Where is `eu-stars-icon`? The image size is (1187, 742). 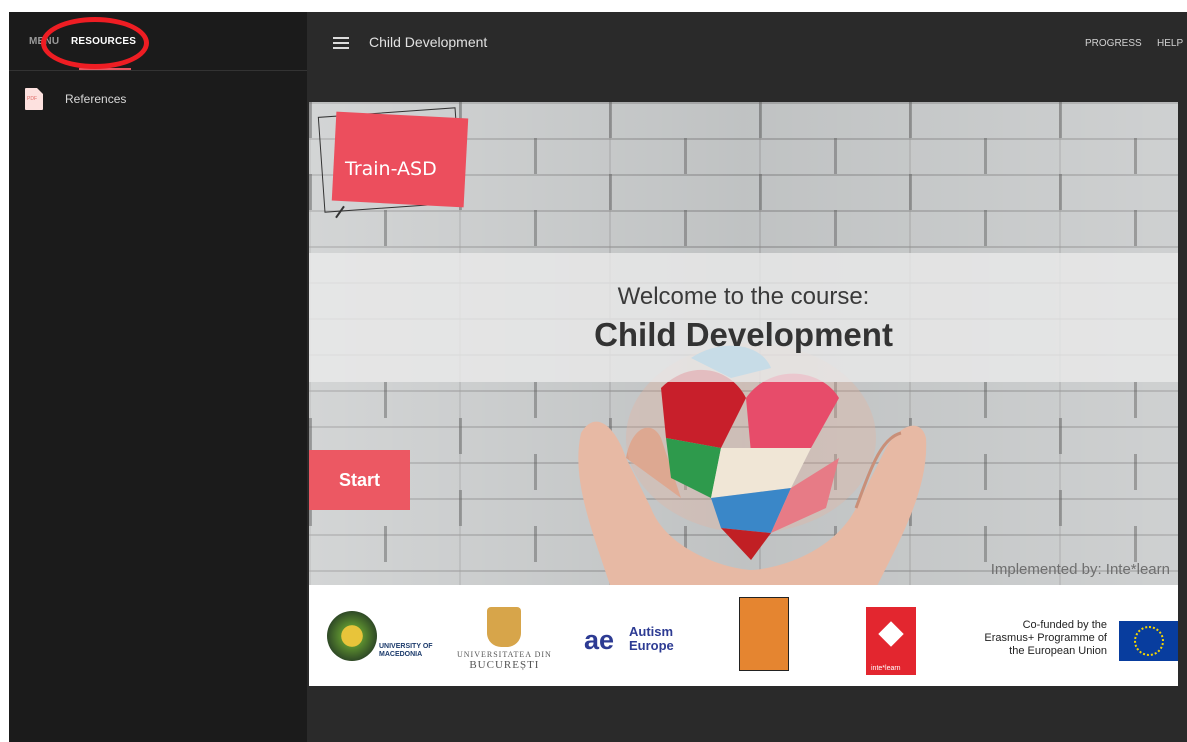
eu-stars-icon is located at coordinates (1149, 641).